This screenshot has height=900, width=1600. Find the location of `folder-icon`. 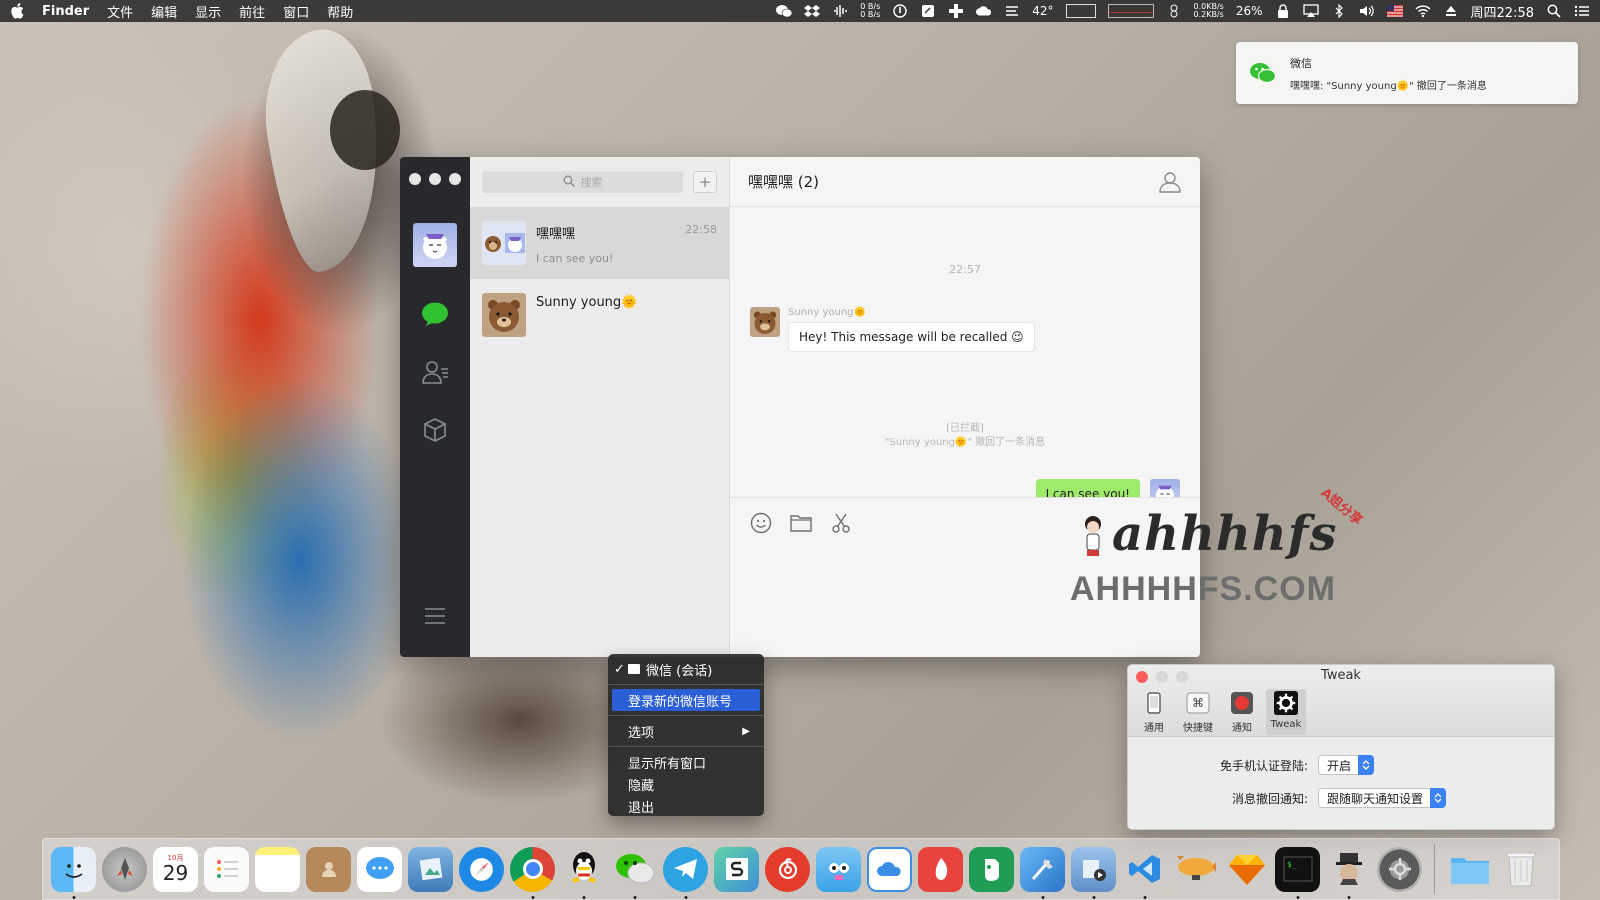

folder-icon is located at coordinates (801, 523).